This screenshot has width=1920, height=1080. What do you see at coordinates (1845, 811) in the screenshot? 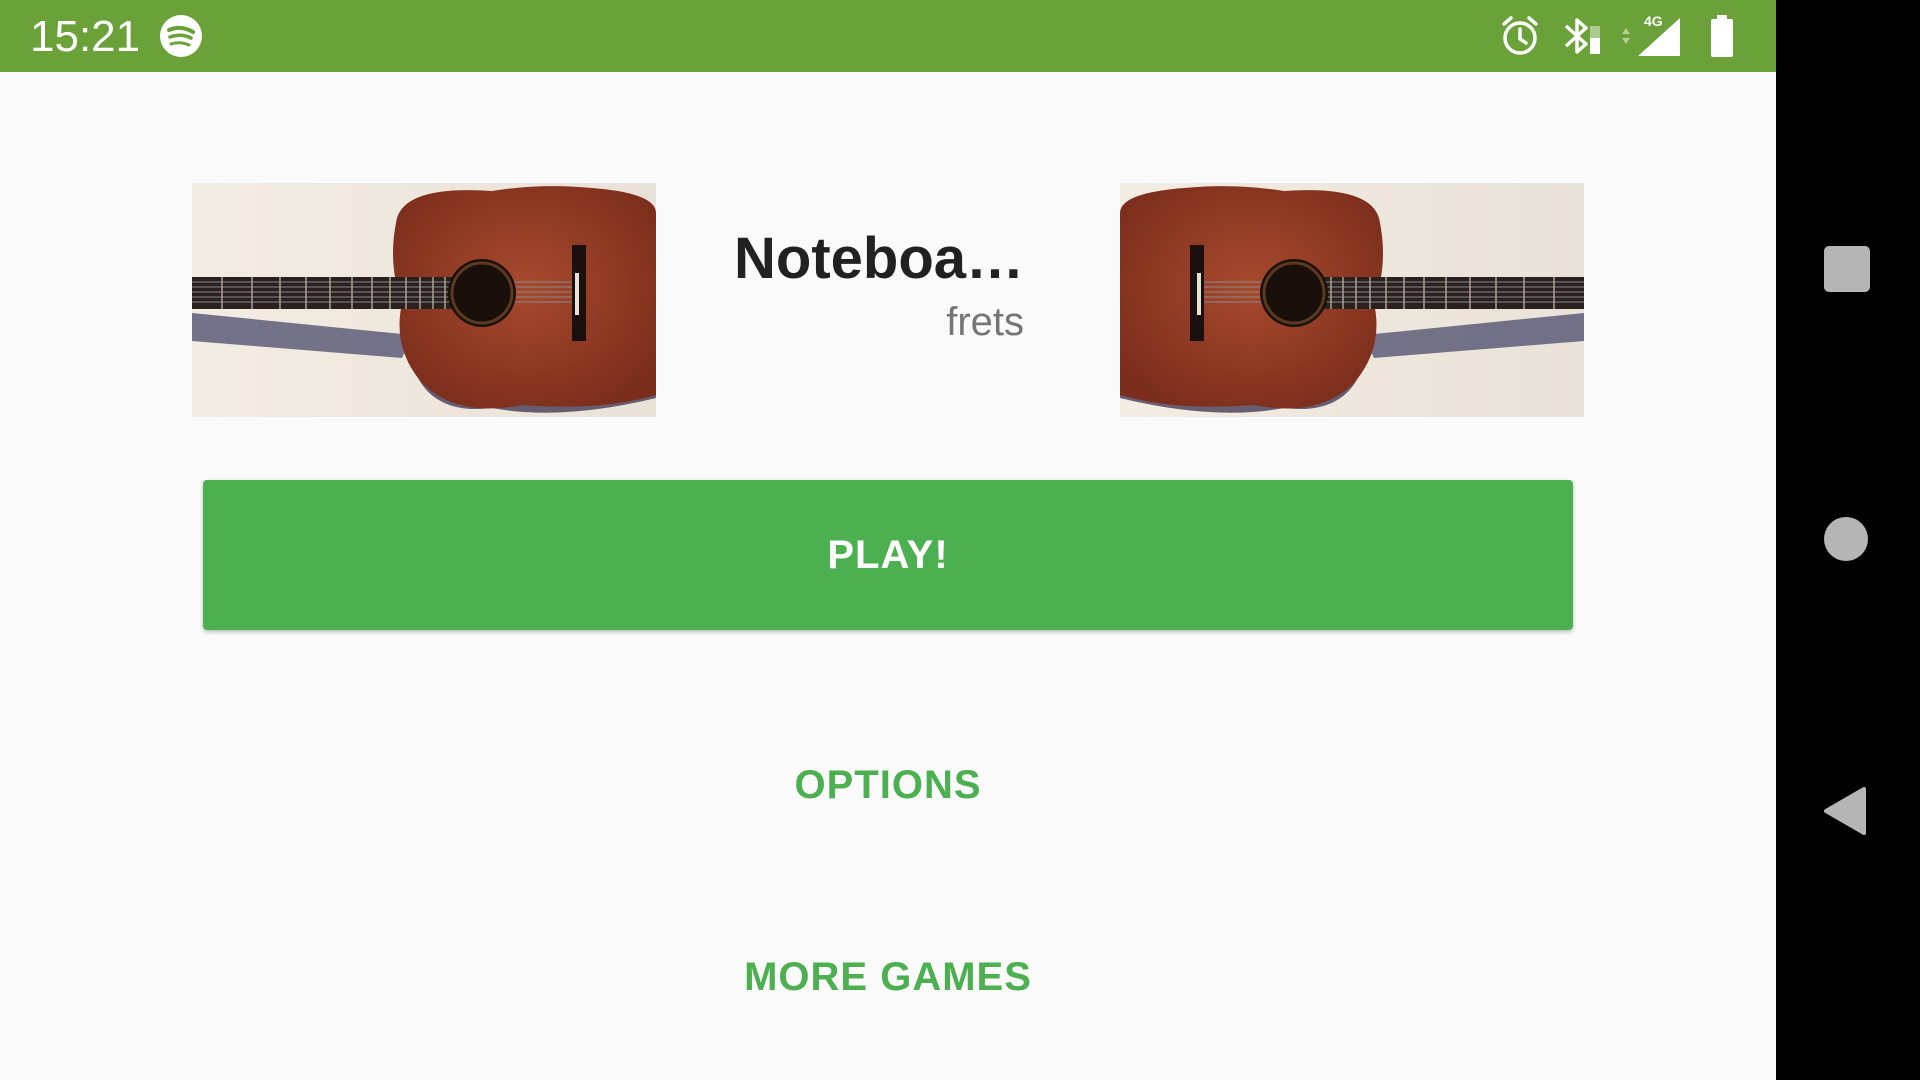
I see `back-icon` at bounding box center [1845, 811].